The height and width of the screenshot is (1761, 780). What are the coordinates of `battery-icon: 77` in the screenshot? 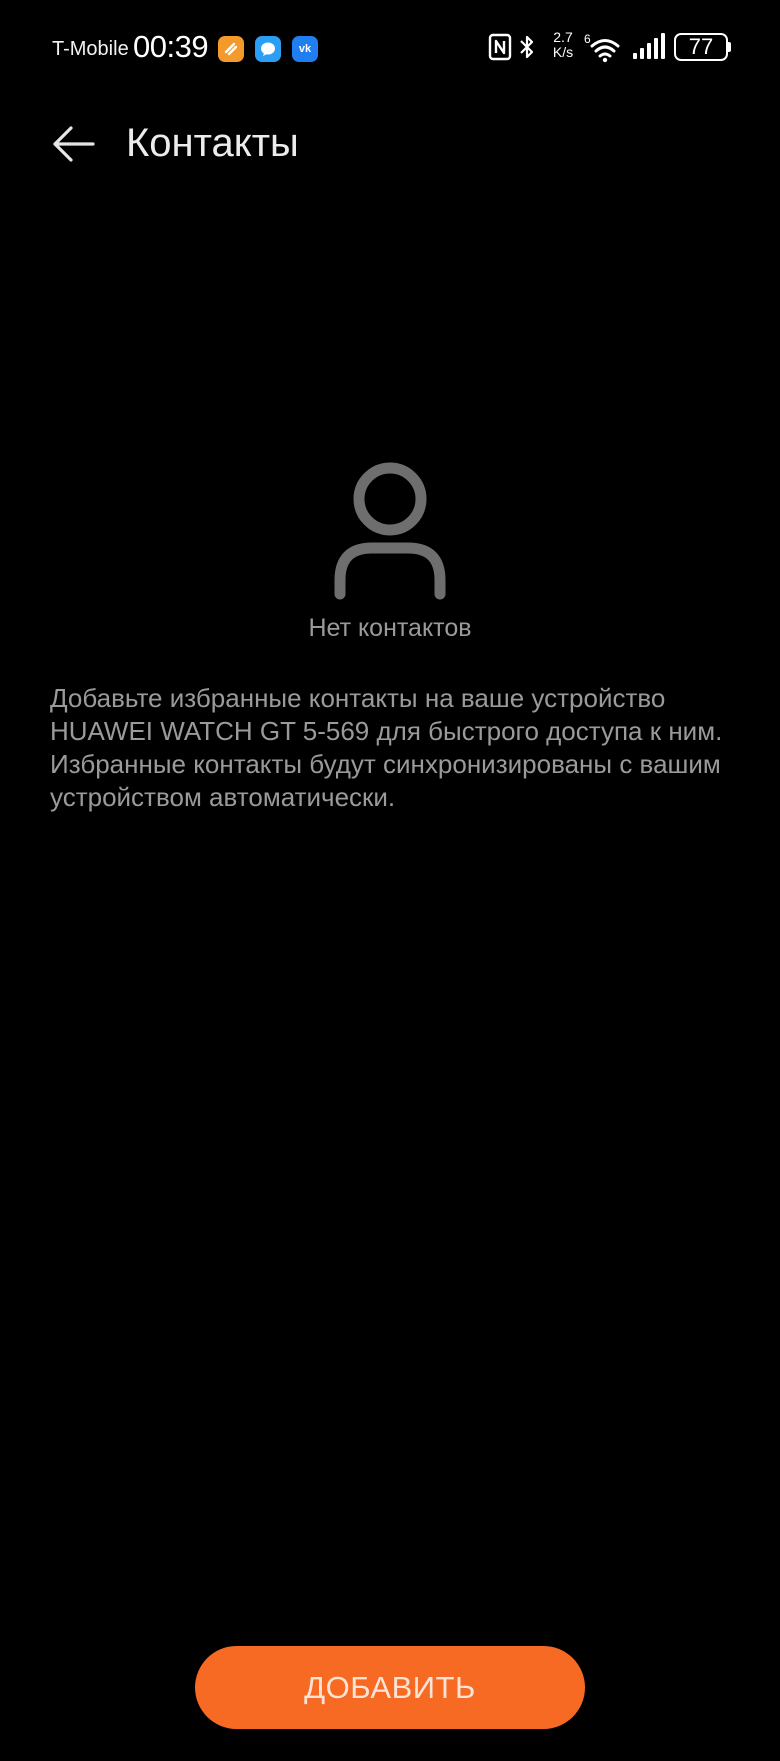 It's located at (701, 47).